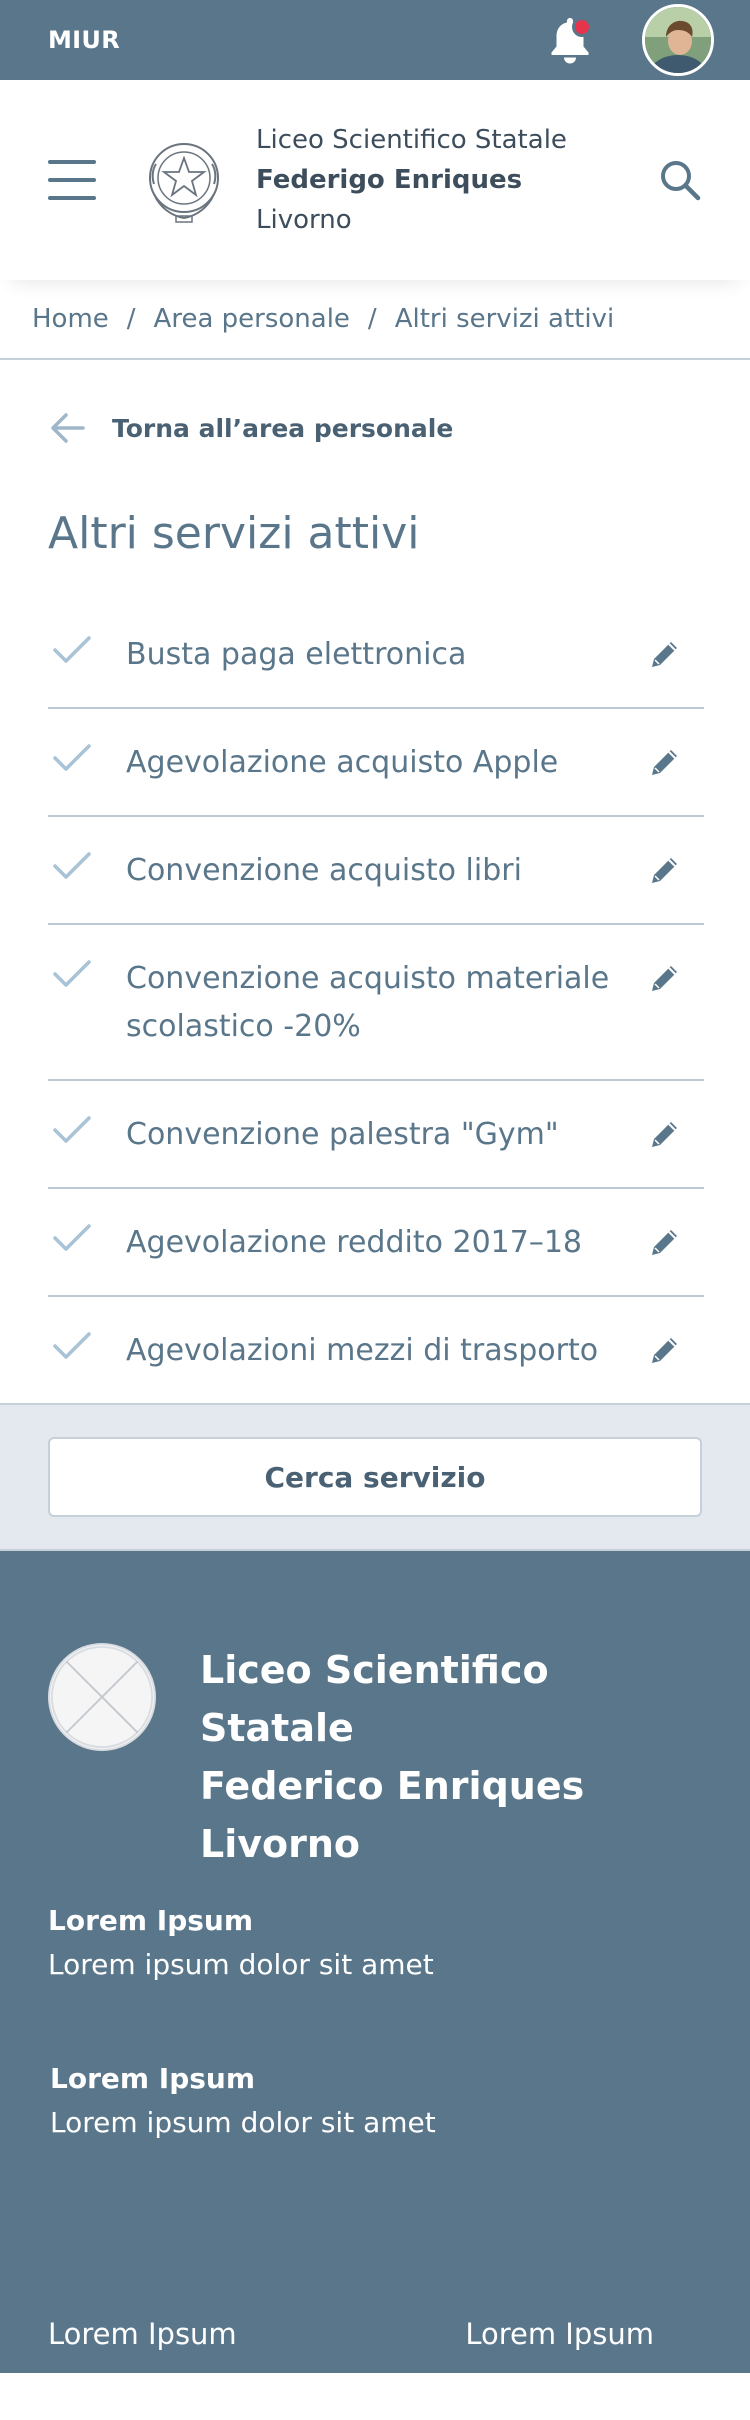 The width and height of the screenshot is (750, 2420). What do you see at coordinates (389, 180) in the screenshot?
I see `school-title: Federigo Enriques` at bounding box center [389, 180].